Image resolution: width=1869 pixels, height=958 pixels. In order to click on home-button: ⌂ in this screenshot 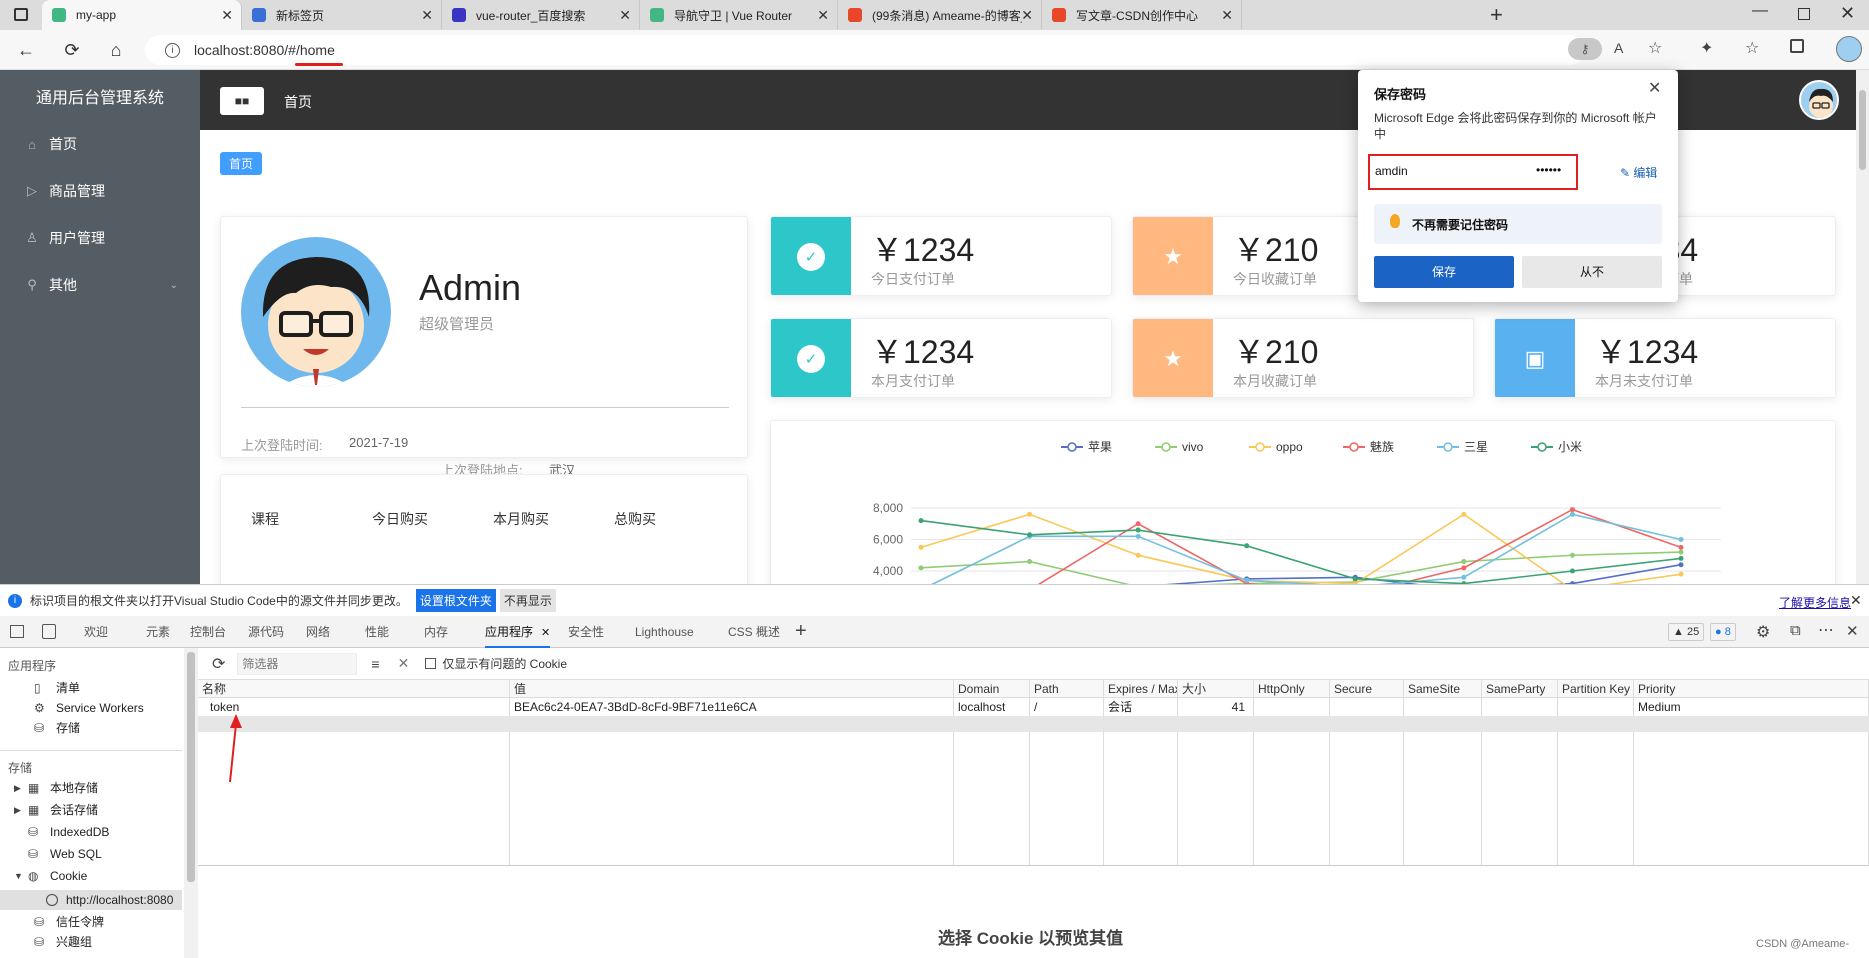, I will do `click(116, 50)`.